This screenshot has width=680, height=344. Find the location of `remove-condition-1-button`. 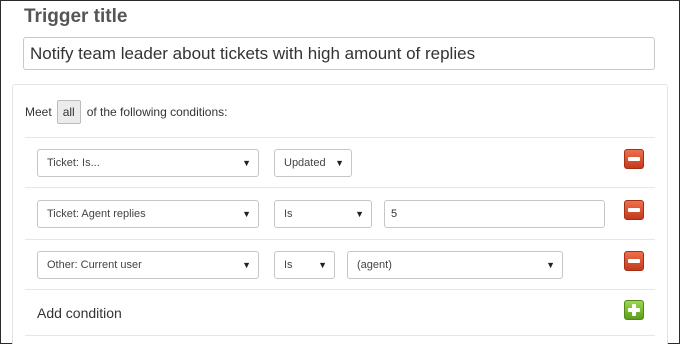

remove-condition-1-button is located at coordinates (634, 159).